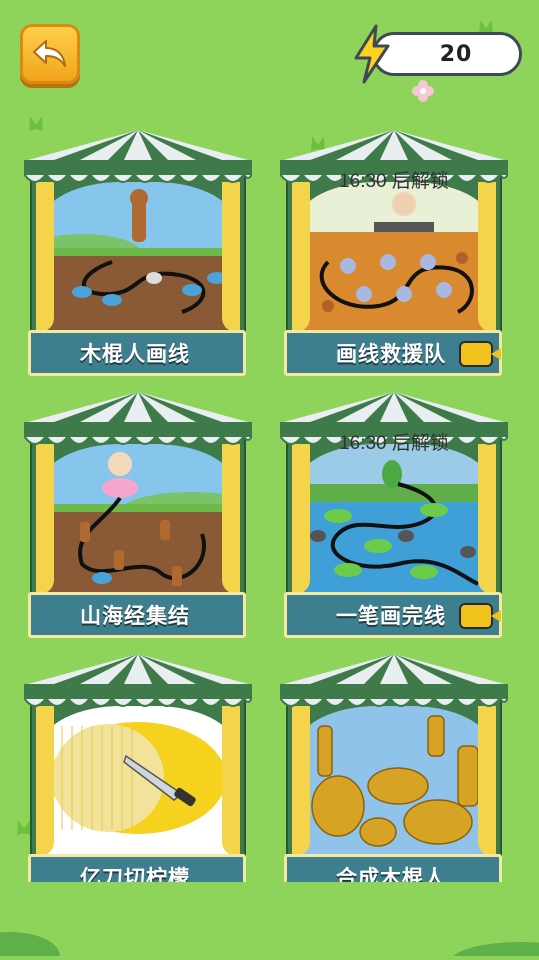 Image resolution: width=539 pixels, height=960 pixels. I want to click on bottom-hills-decoration, so click(269, 921).